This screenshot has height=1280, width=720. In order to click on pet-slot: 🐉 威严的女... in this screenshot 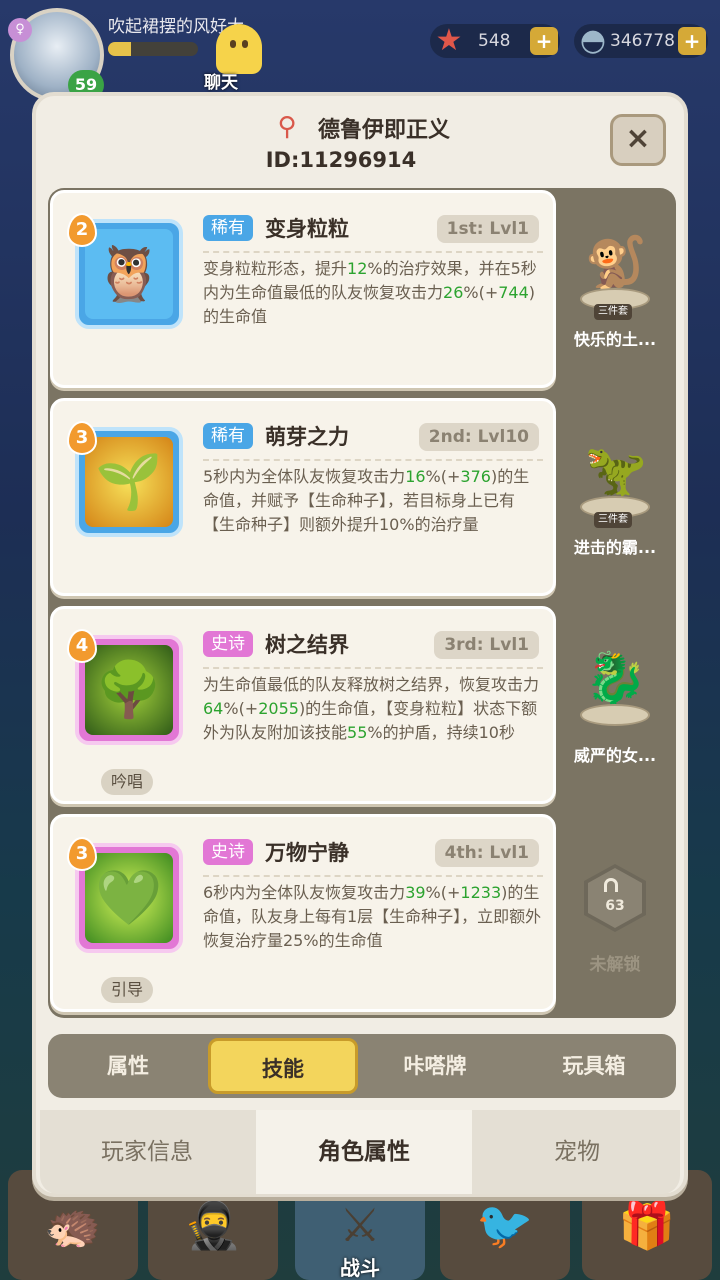, I will do `click(615, 703)`.